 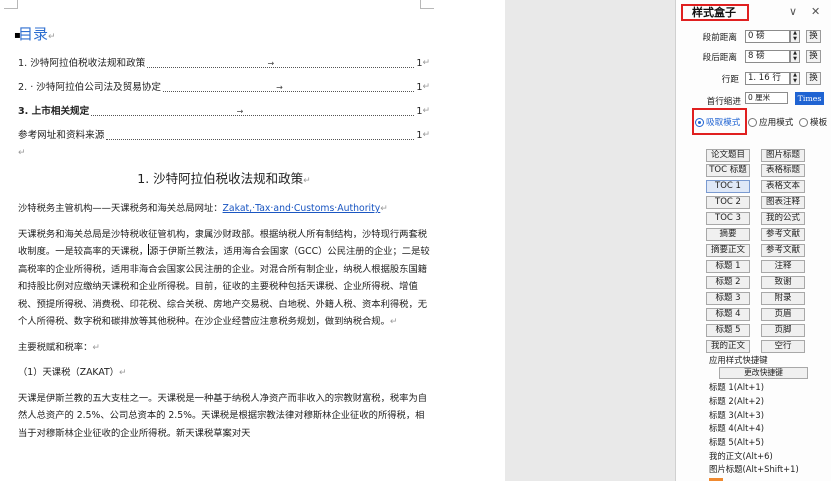 I want to click on toc-title: ▪ 目录↵, so click(x=222, y=36).